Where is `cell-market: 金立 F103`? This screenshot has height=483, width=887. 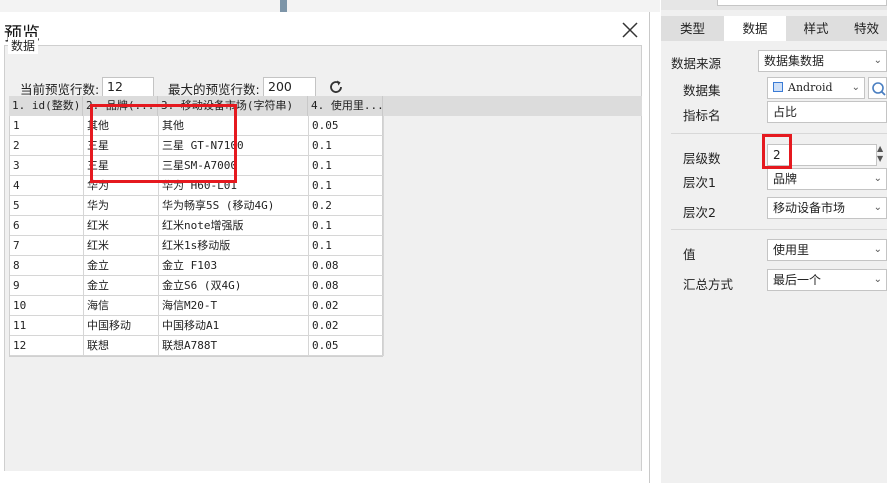
cell-market: 金立 F103 is located at coordinates (234, 266).